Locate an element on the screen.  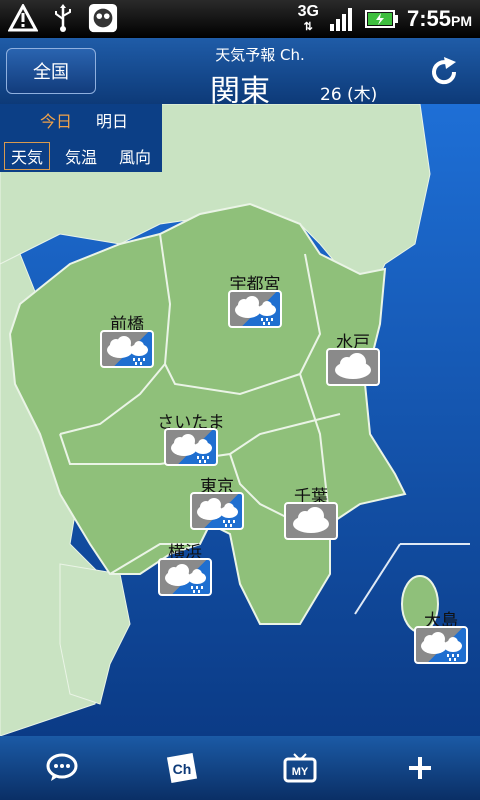
signal-icon is located at coordinates (342, 19).